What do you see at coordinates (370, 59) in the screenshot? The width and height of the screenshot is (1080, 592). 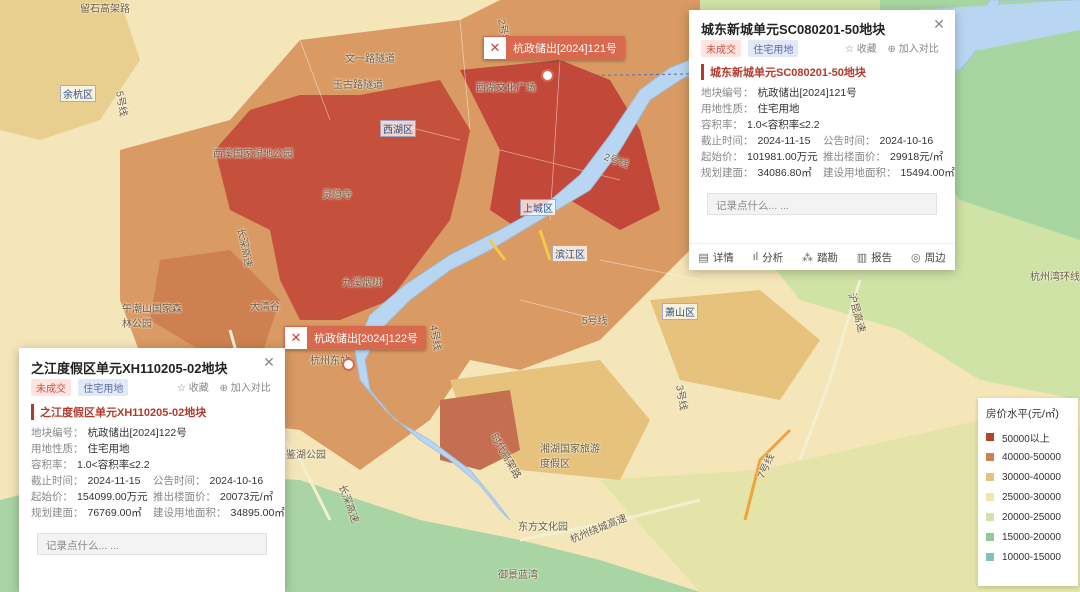 I see `place-label: 文一路隧道` at bounding box center [370, 59].